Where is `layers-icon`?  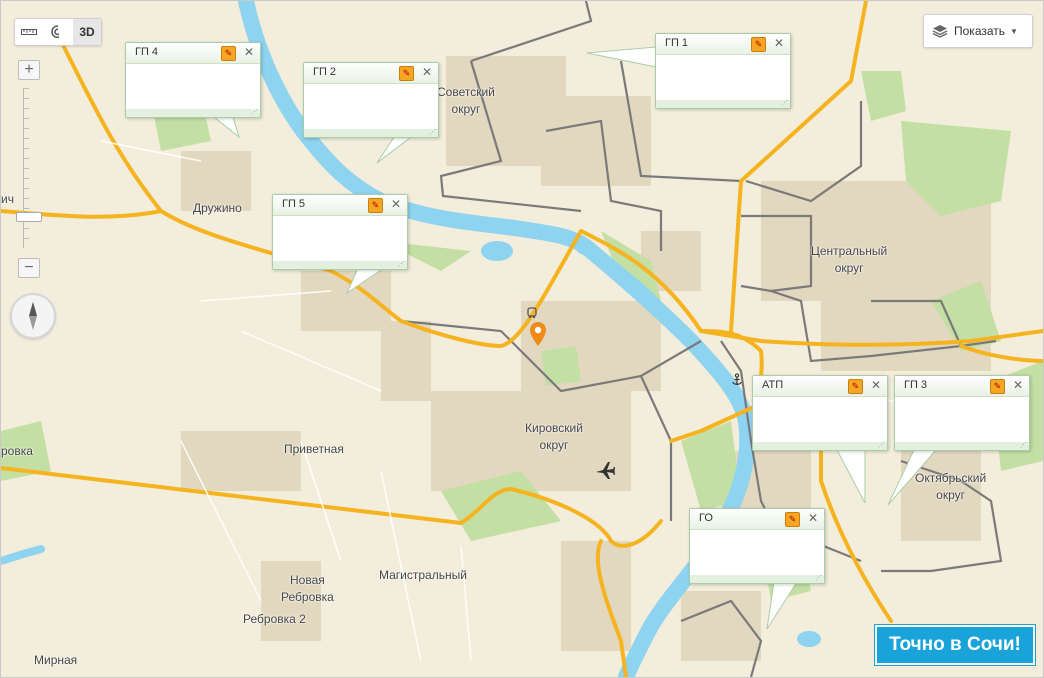 layers-icon is located at coordinates (940, 31).